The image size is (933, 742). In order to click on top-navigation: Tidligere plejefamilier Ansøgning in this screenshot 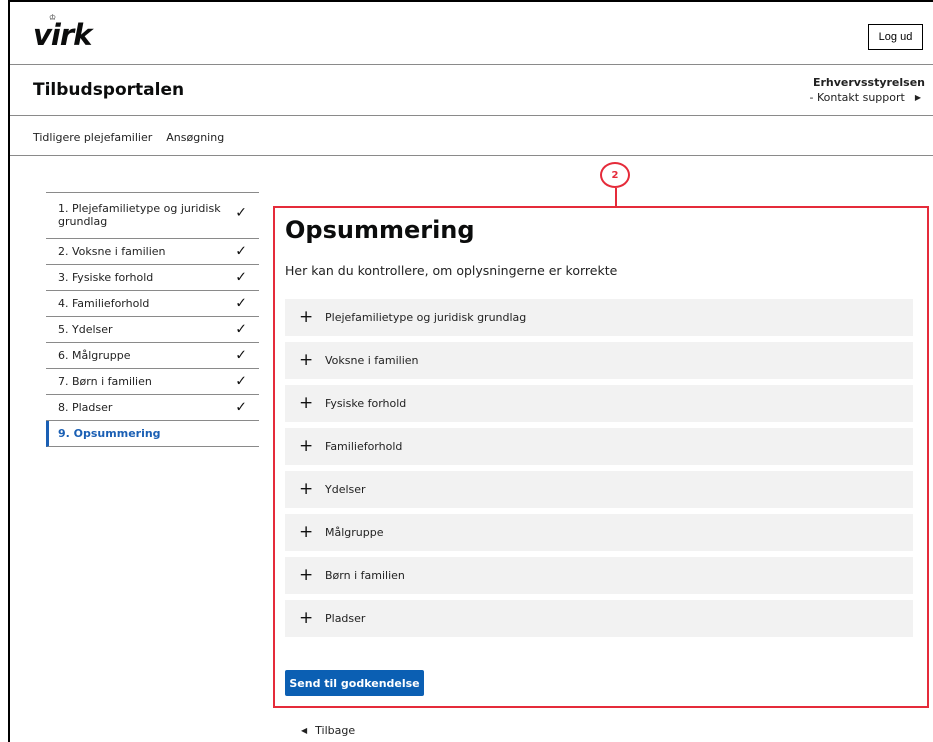, I will do `click(128, 137)`.